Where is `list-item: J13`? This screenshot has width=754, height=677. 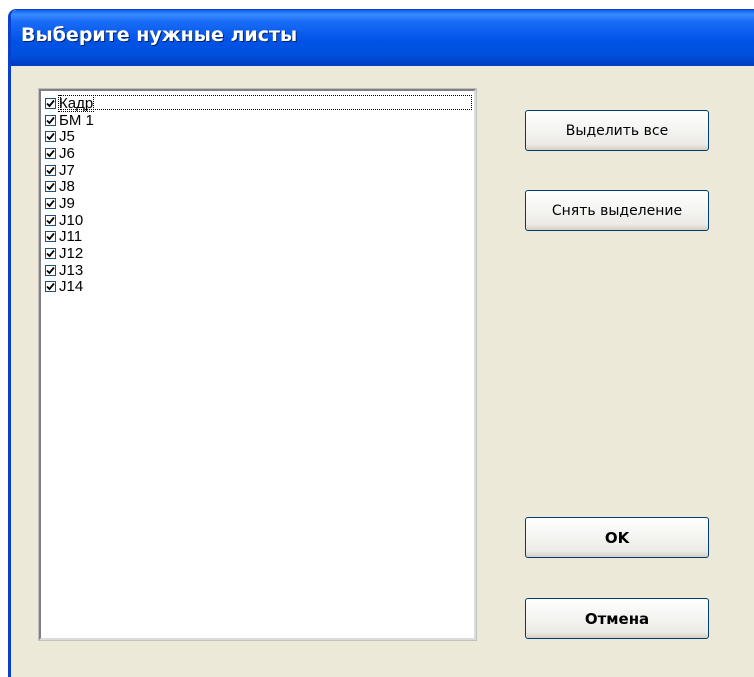 list-item: J13 is located at coordinates (257, 270).